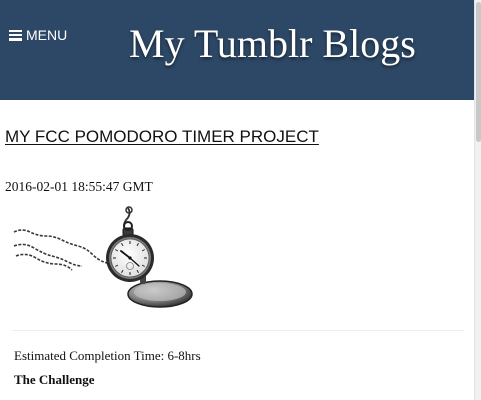  What do you see at coordinates (477, 200) in the screenshot?
I see `scrollbar` at bounding box center [477, 200].